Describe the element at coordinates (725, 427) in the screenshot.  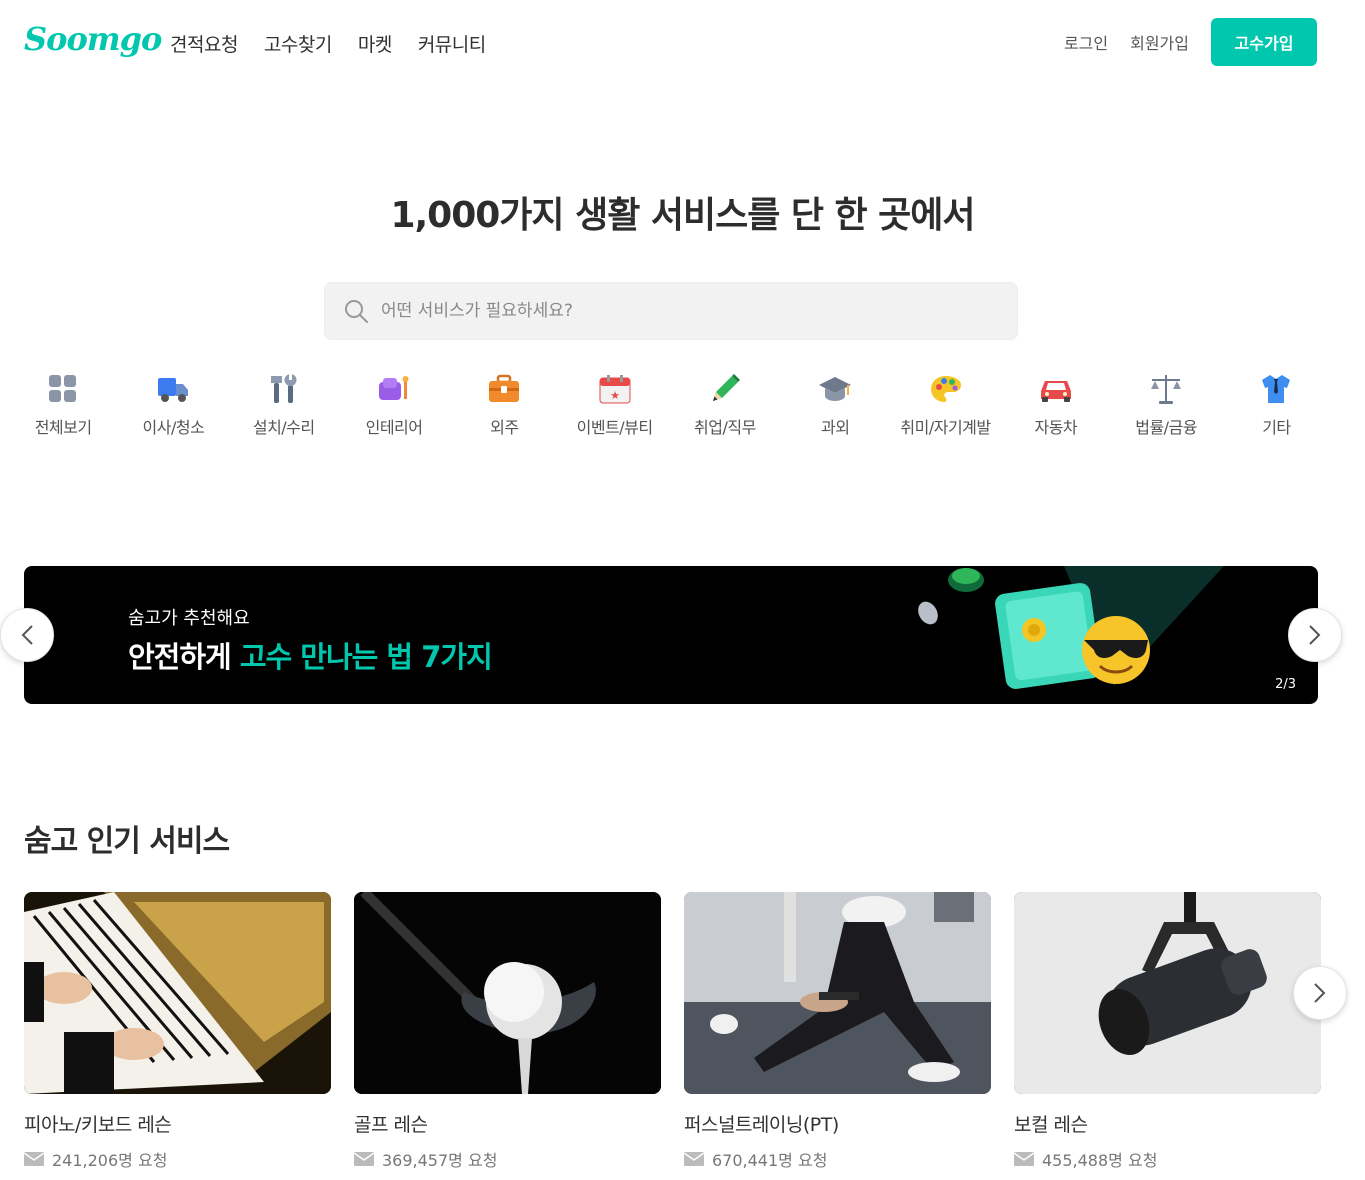
I see `category-label: 취업/직무` at that location.